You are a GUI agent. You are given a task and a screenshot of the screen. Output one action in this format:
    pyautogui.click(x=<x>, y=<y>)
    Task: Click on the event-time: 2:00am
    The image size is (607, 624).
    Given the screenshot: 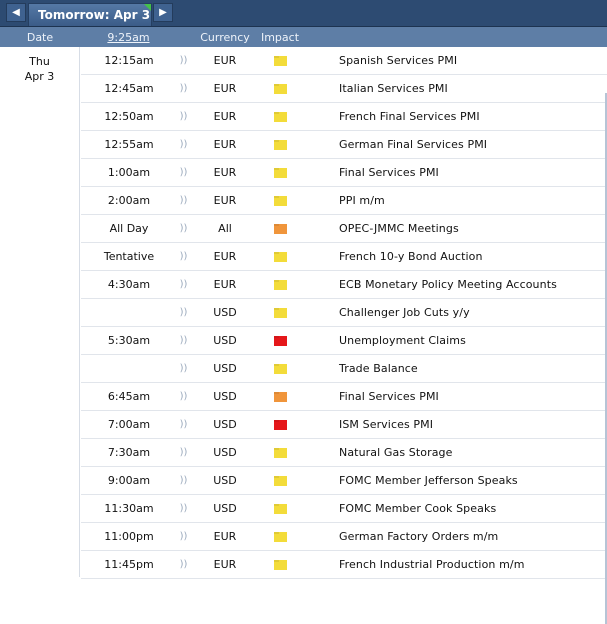 What is the action you would take?
    pyautogui.click(x=129, y=200)
    